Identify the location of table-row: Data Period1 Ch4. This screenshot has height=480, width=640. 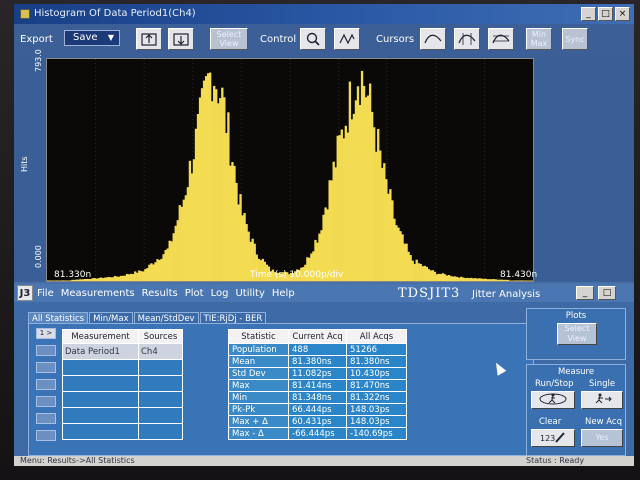
(122, 351).